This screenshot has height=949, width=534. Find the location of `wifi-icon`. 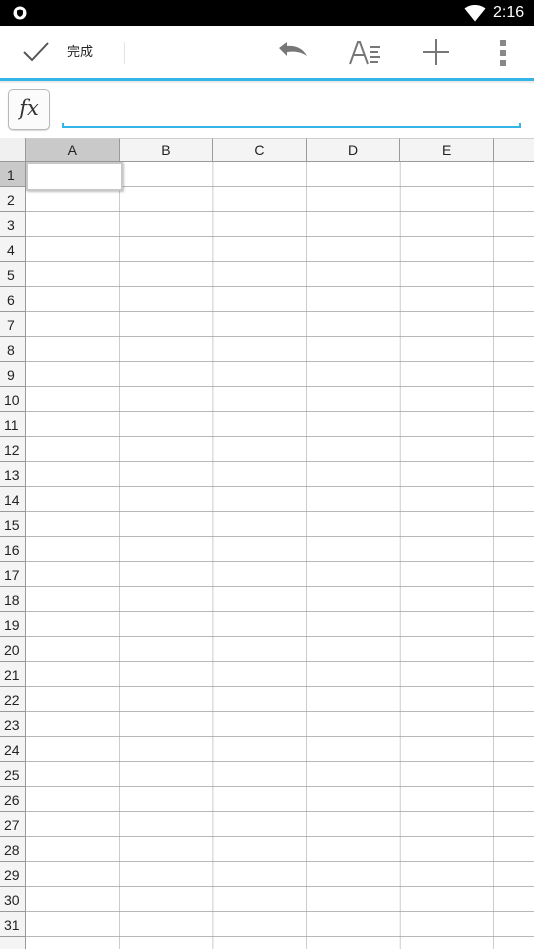

wifi-icon is located at coordinates (475, 13).